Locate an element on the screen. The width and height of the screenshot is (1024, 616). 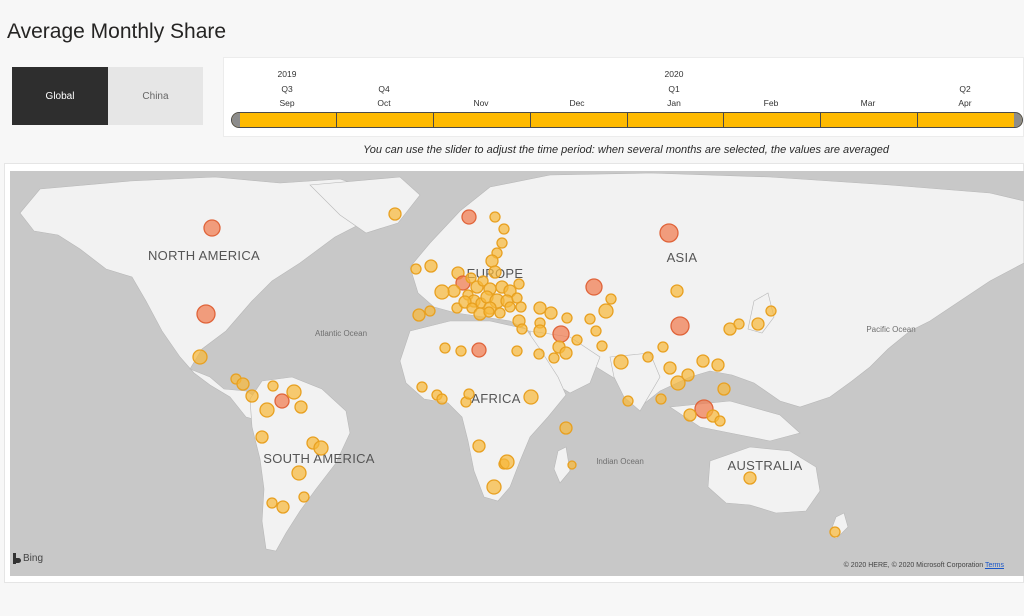
terms-link: Terms is located at coordinates (994, 565).